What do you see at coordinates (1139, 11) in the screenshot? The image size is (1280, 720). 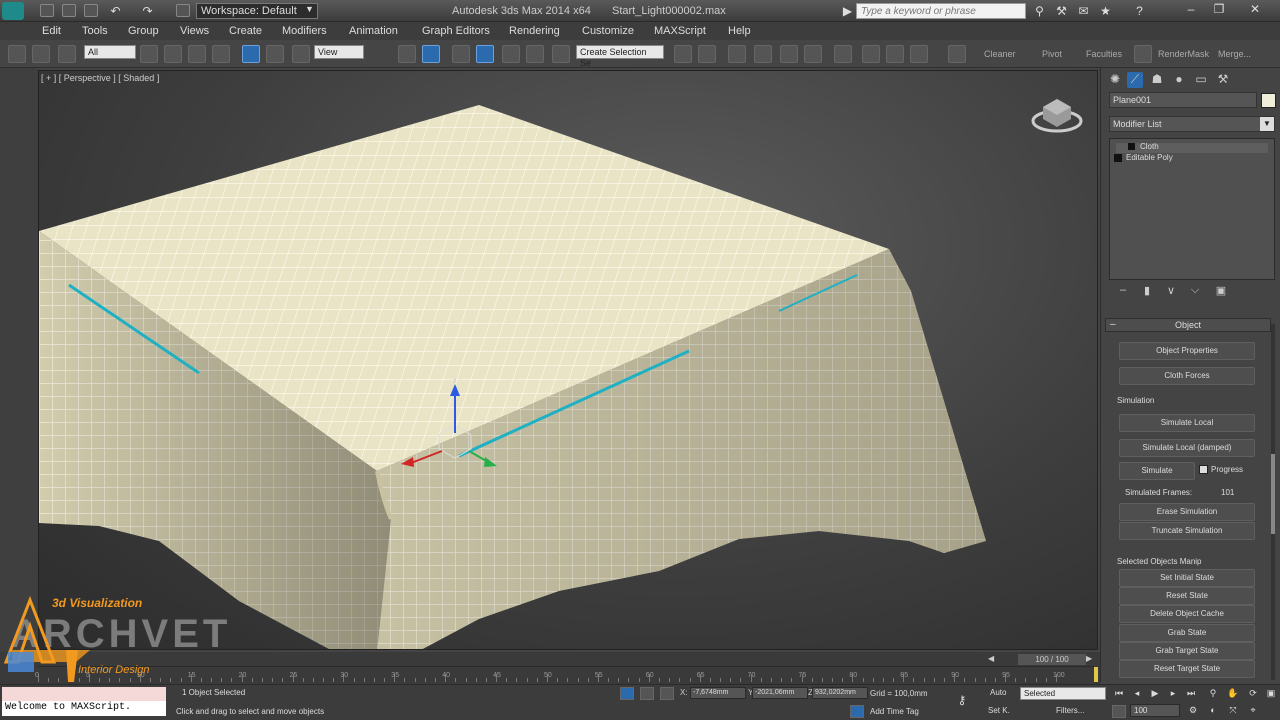 I see `help-icon: ?` at bounding box center [1139, 11].